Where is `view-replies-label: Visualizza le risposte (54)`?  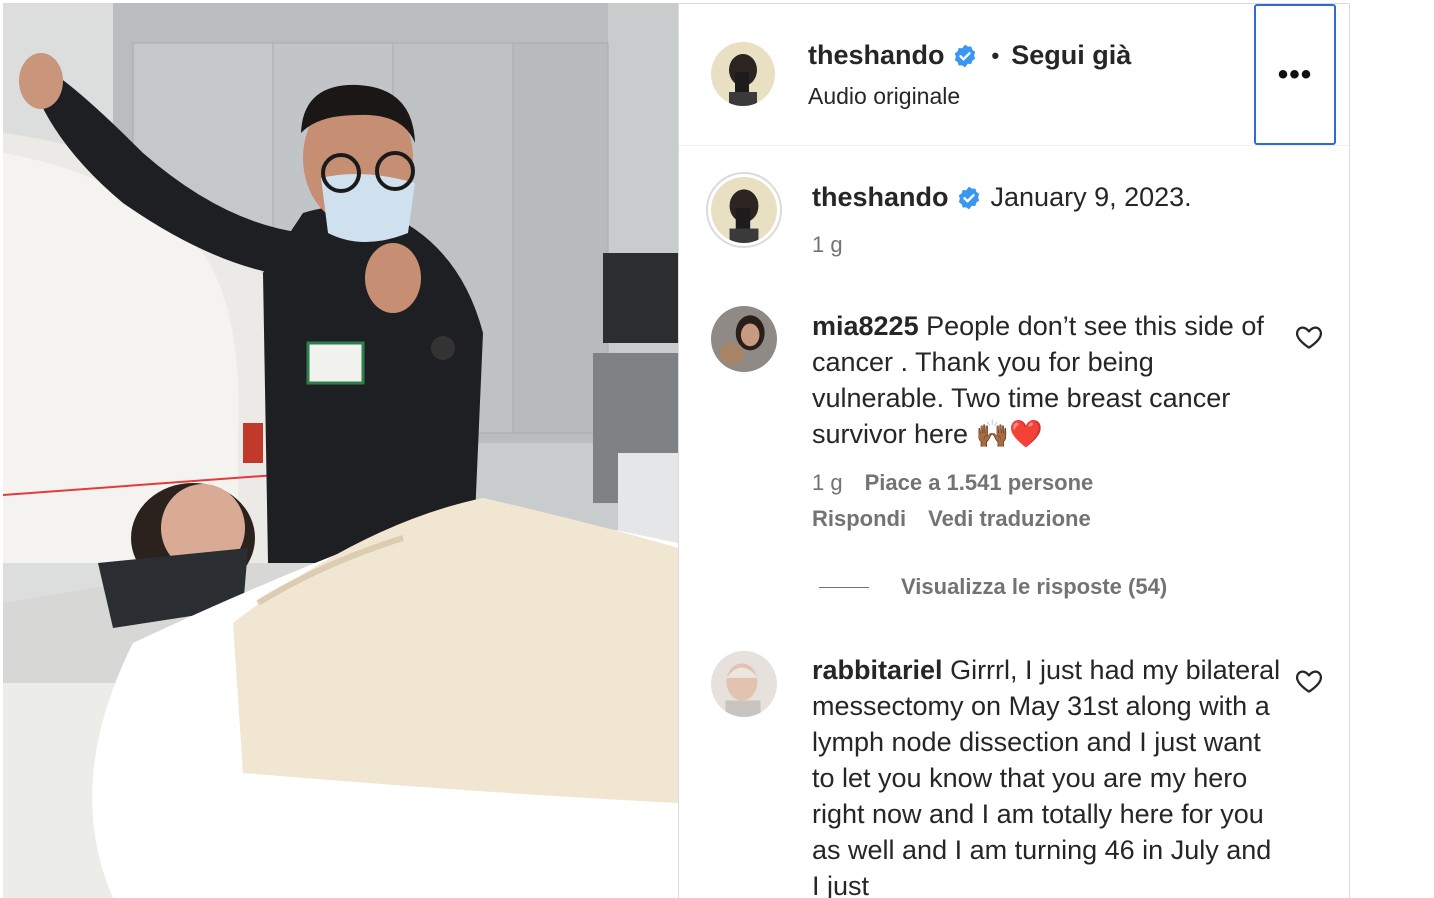 view-replies-label: Visualizza le risposte (54) is located at coordinates (1034, 586).